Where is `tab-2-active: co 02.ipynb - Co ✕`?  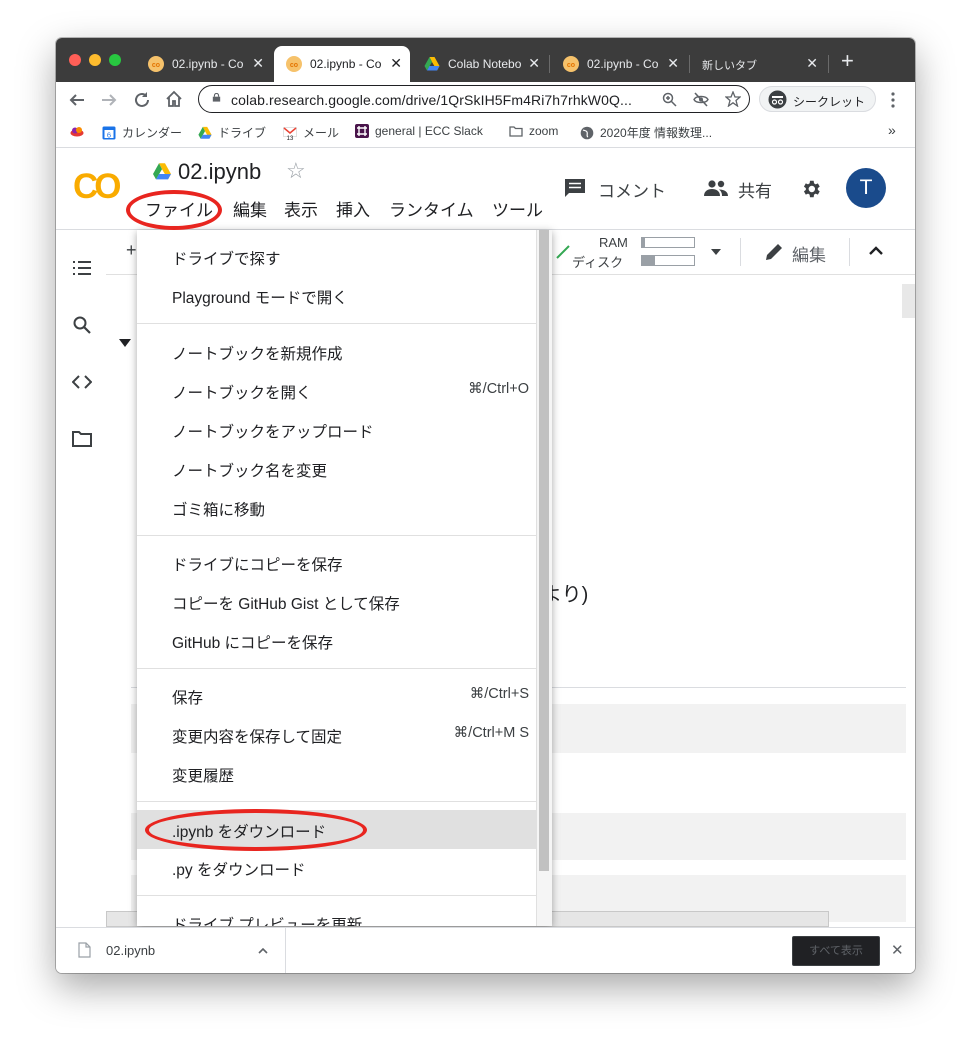 tab-2-active: co 02.ipynb - Co ✕ is located at coordinates (342, 64).